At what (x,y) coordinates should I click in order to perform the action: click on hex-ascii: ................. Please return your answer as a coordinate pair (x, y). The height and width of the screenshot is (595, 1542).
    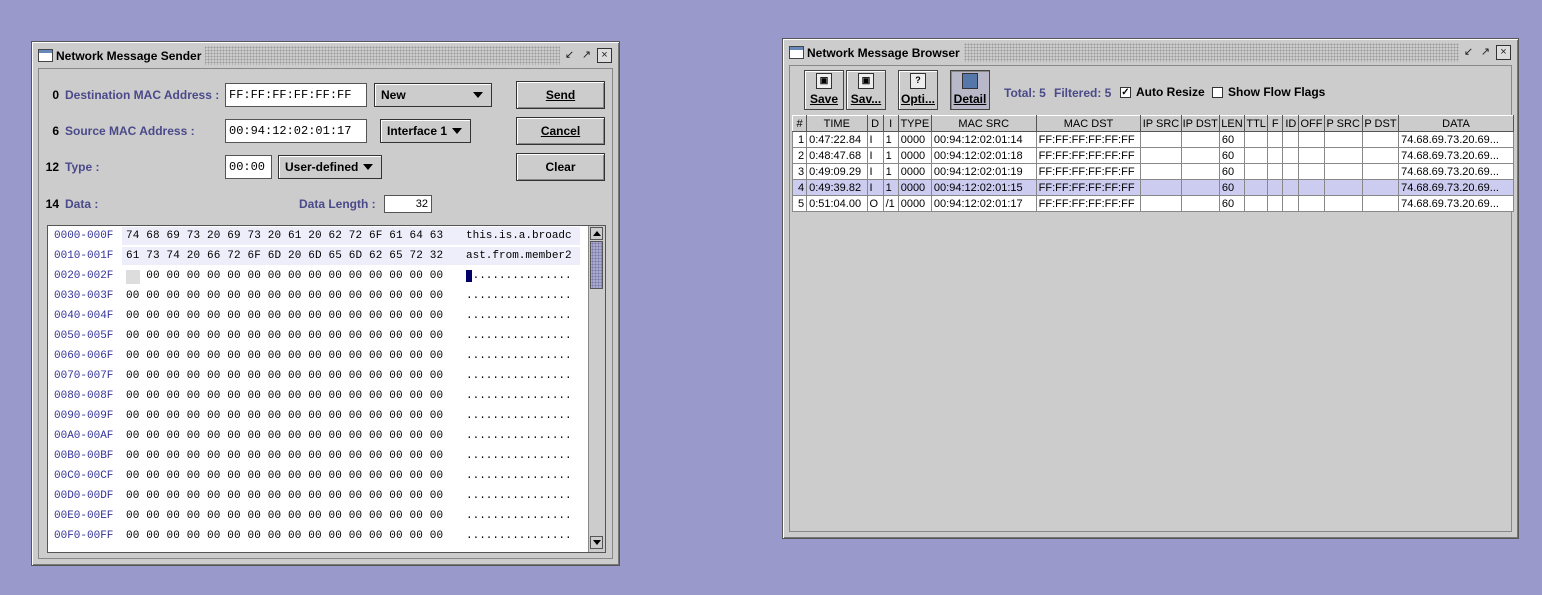
    Looking at the image, I should click on (519, 396).